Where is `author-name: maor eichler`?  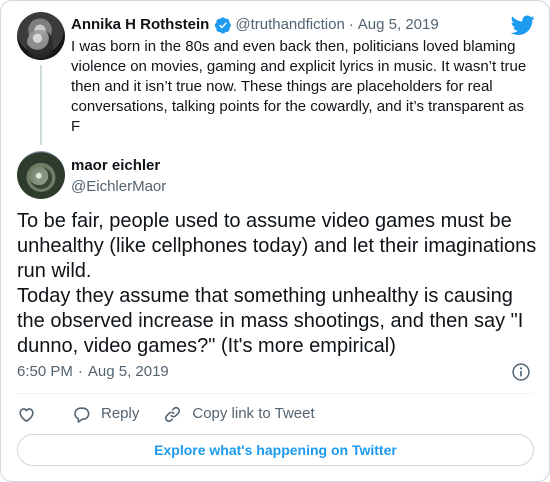 author-name: maor eichler is located at coordinates (118, 166).